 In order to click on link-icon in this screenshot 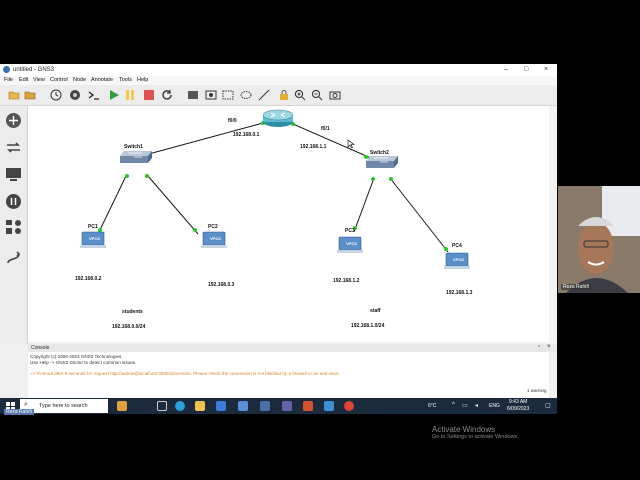, I will do `click(13, 257)`.